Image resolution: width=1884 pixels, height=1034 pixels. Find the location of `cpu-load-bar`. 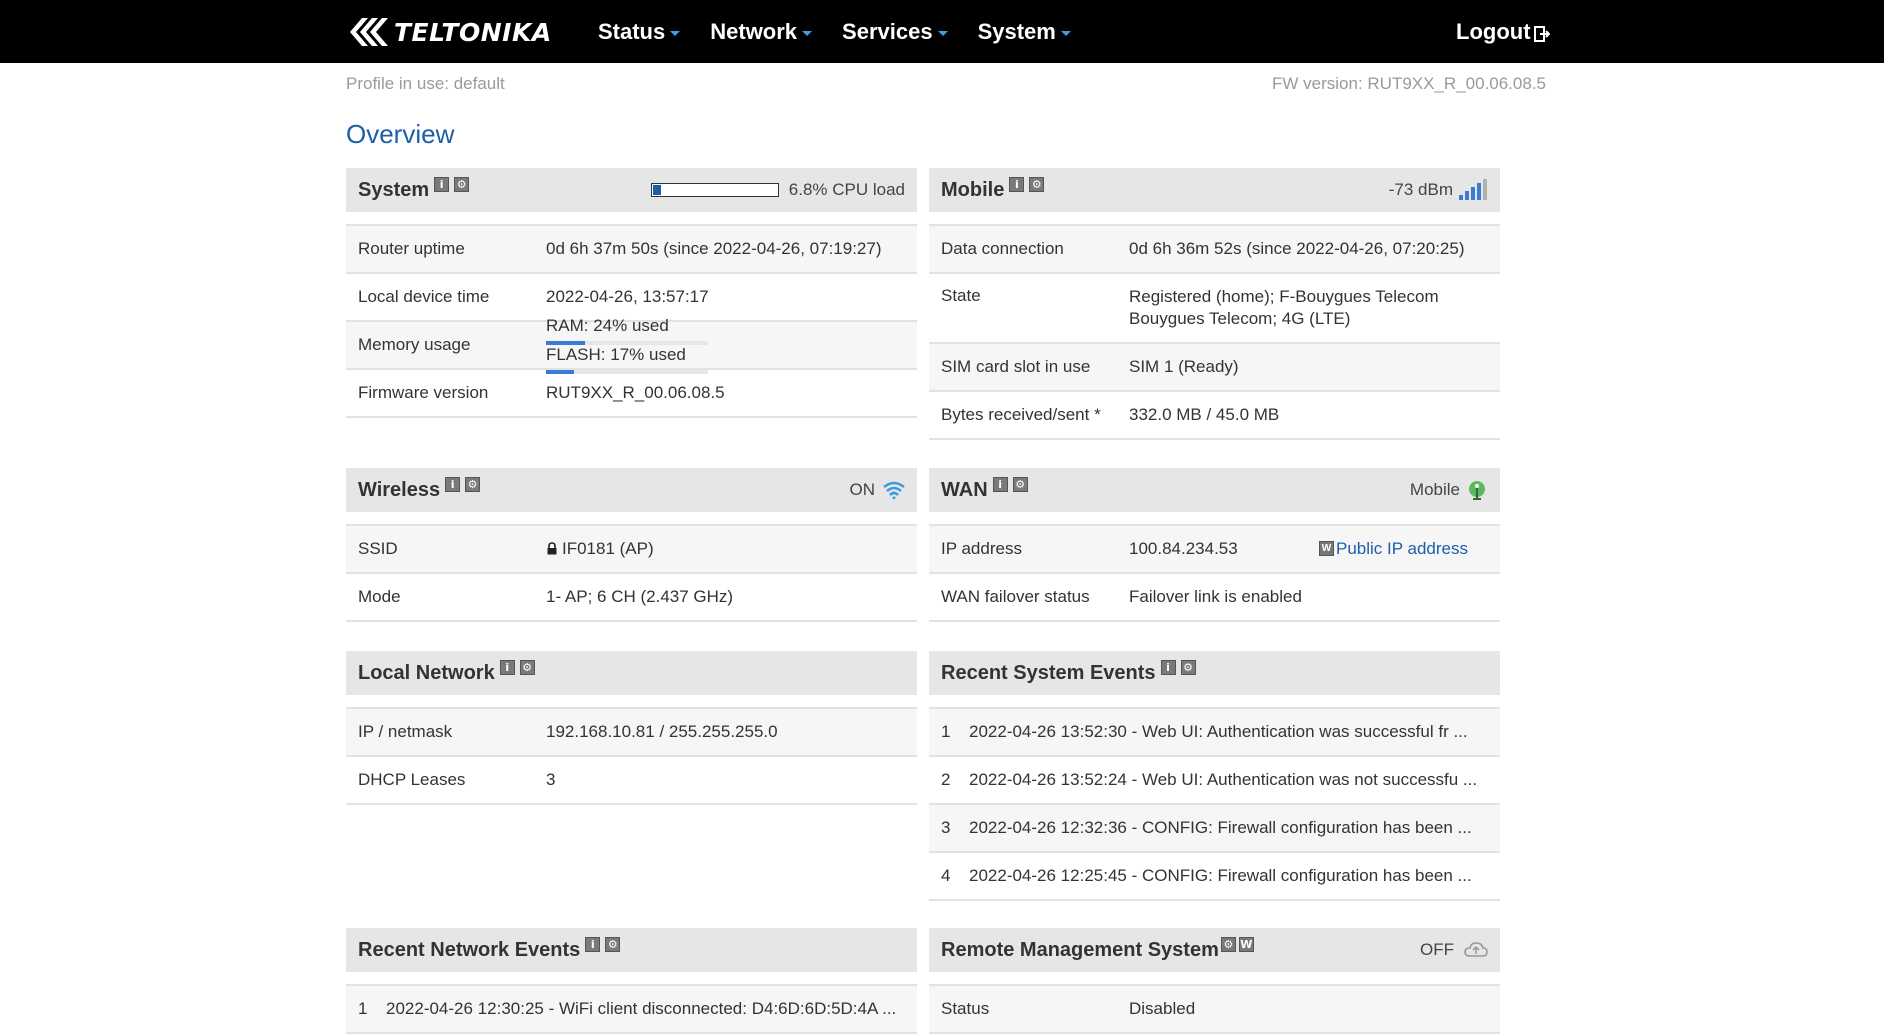

cpu-load-bar is located at coordinates (714, 190).